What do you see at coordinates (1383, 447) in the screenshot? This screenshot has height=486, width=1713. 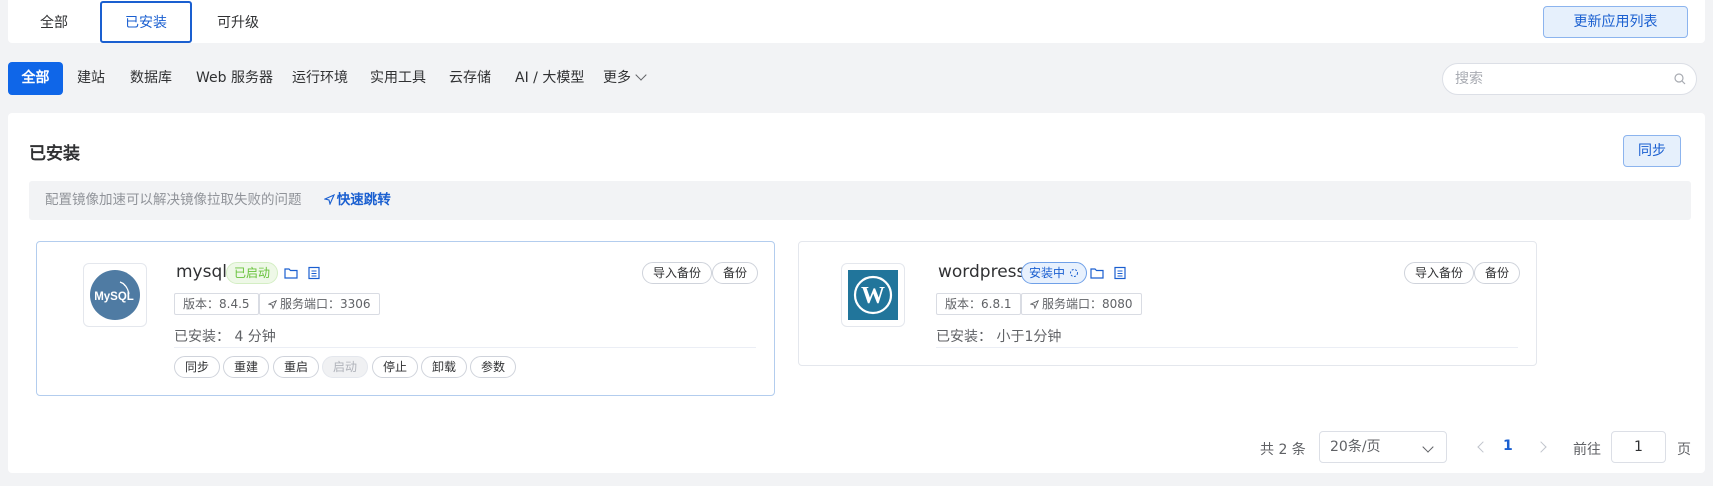 I see `page-size-select: 20条/页` at bounding box center [1383, 447].